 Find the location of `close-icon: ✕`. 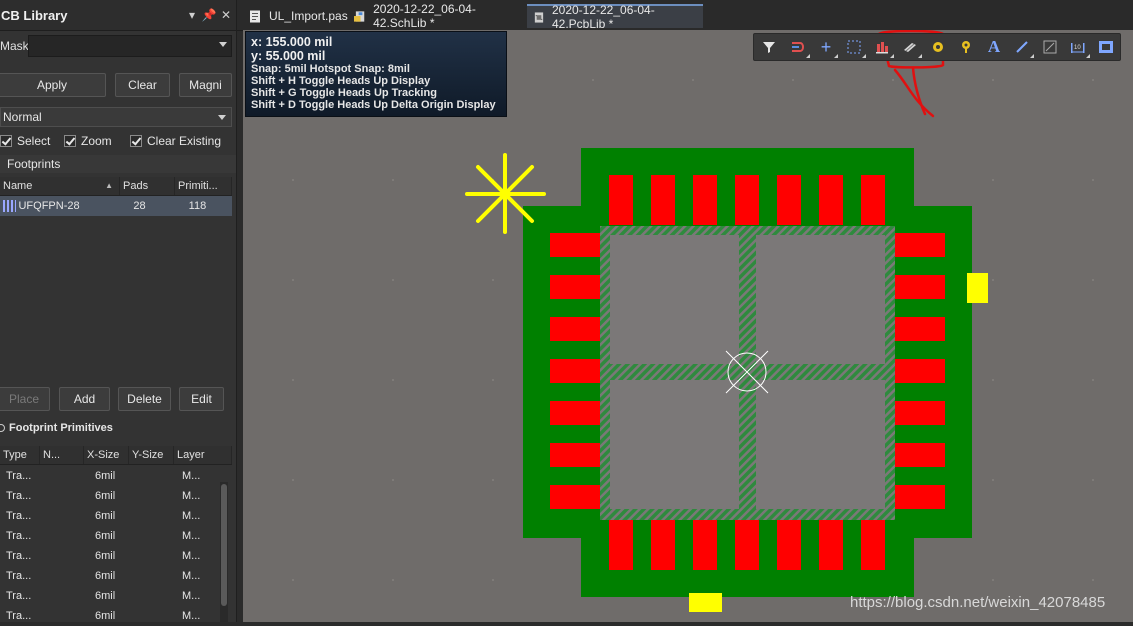

close-icon: ✕ is located at coordinates (226, 15).